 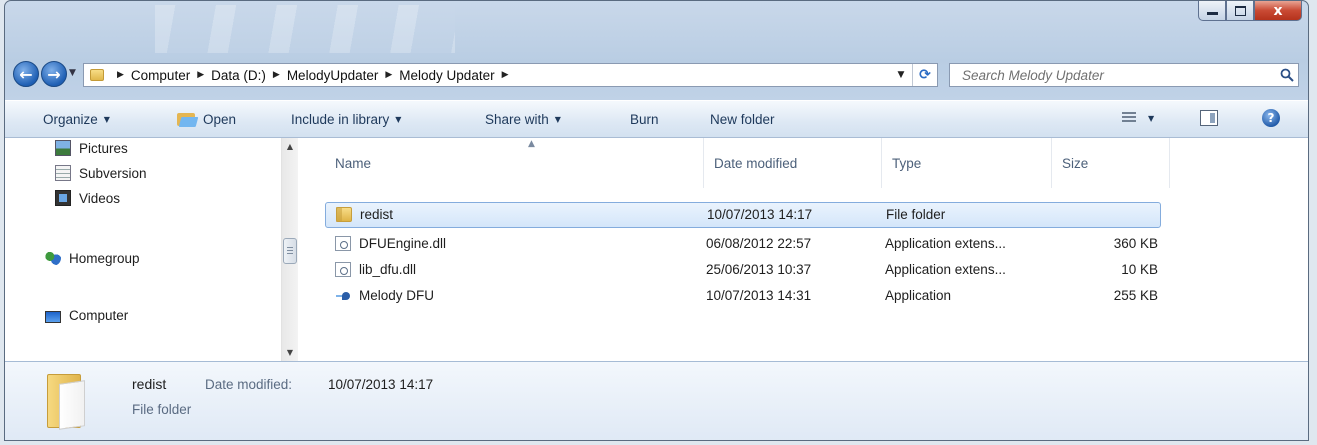 I want to click on column-header-name: Name ▲, so click(x=514, y=163).